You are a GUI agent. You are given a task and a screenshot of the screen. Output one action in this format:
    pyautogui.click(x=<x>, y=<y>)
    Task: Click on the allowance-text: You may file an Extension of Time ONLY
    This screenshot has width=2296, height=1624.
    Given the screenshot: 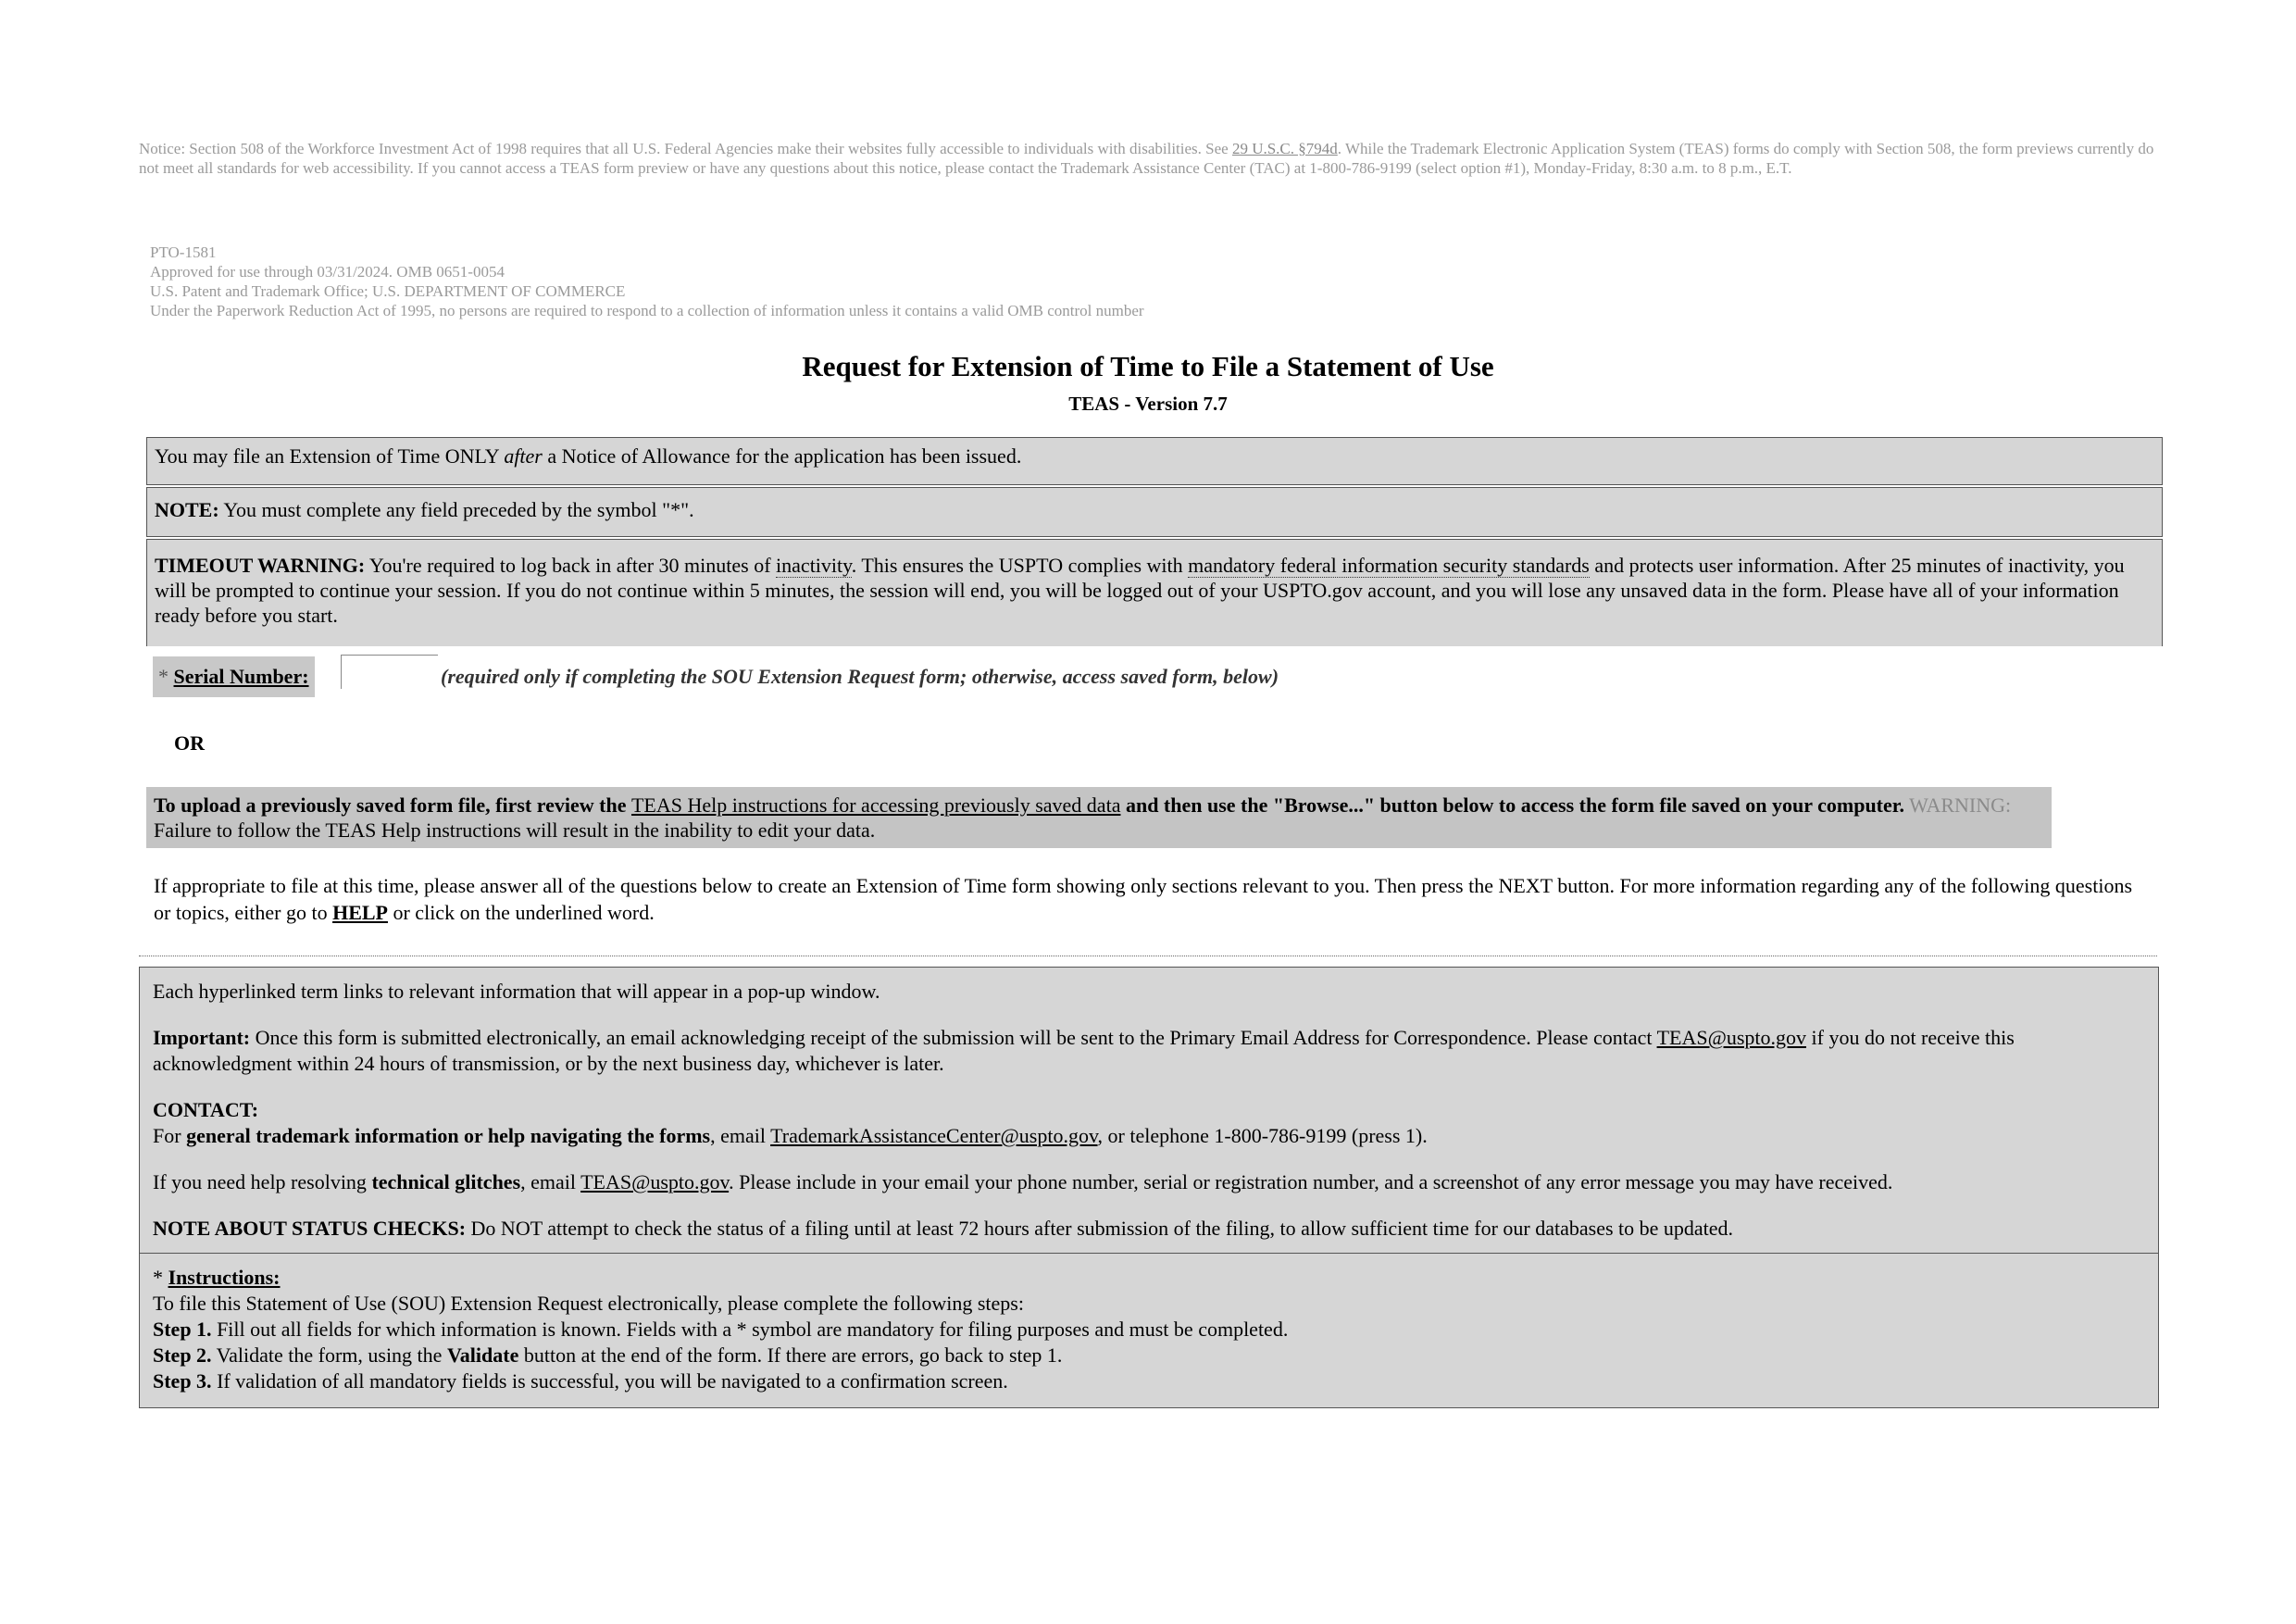 What is the action you would take?
    pyautogui.click(x=330, y=456)
    